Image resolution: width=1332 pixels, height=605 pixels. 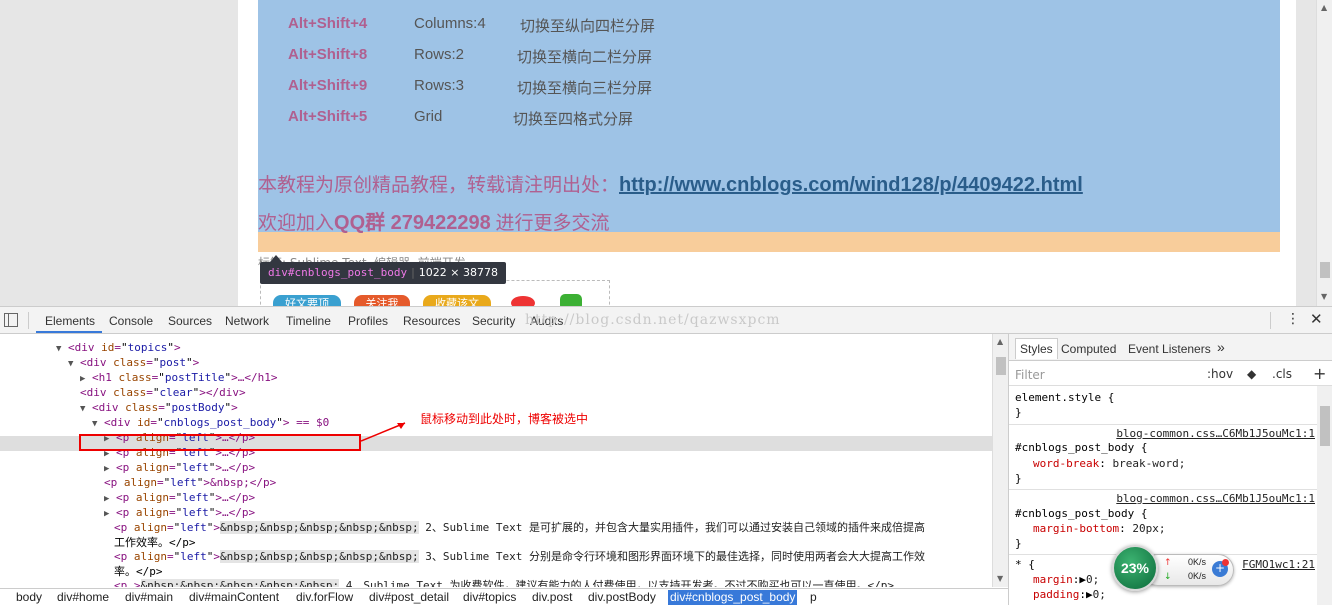 What do you see at coordinates (307, 300) in the screenshot?
I see `recommend-button: 好文要顶` at bounding box center [307, 300].